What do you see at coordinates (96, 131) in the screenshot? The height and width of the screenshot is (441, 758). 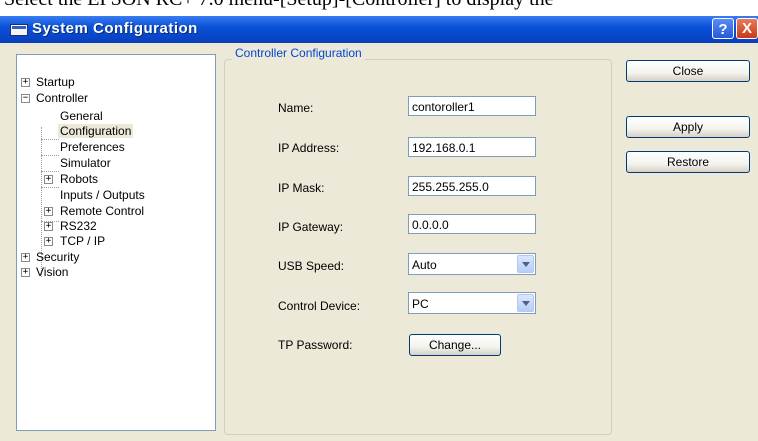 I see `tree-item-configuration: Configuration` at bounding box center [96, 131].